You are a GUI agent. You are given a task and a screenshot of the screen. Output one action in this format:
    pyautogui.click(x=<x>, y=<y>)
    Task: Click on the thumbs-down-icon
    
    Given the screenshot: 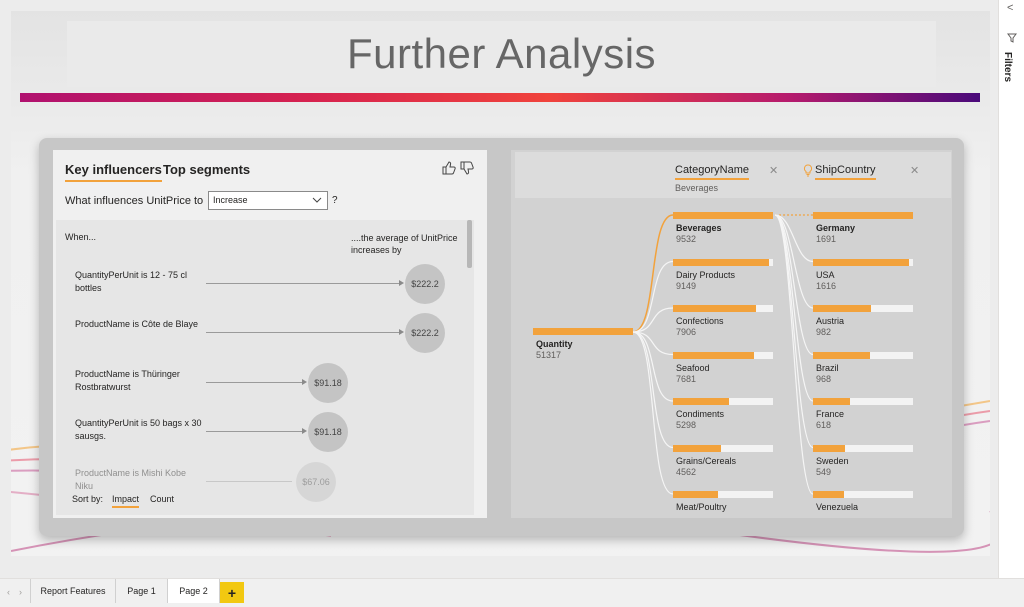 What is the action you would take?
    pyautogui.click(x=467, y=168)
    